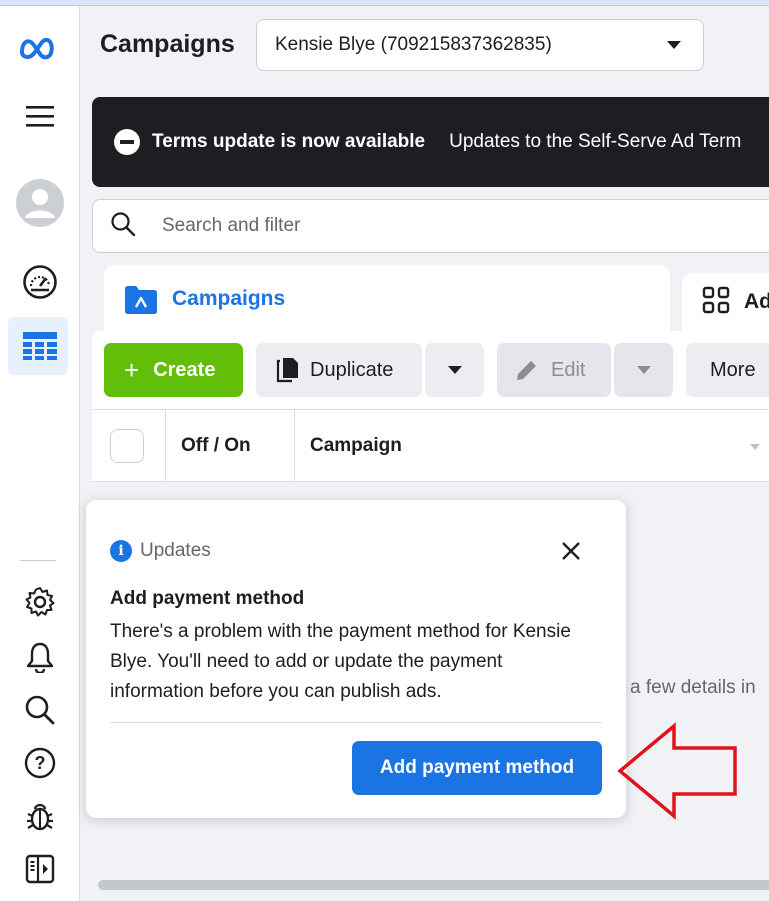  Describe the element at coordinates (40, 203) in the screenshot. I see `account-avatar-icon` at that location.